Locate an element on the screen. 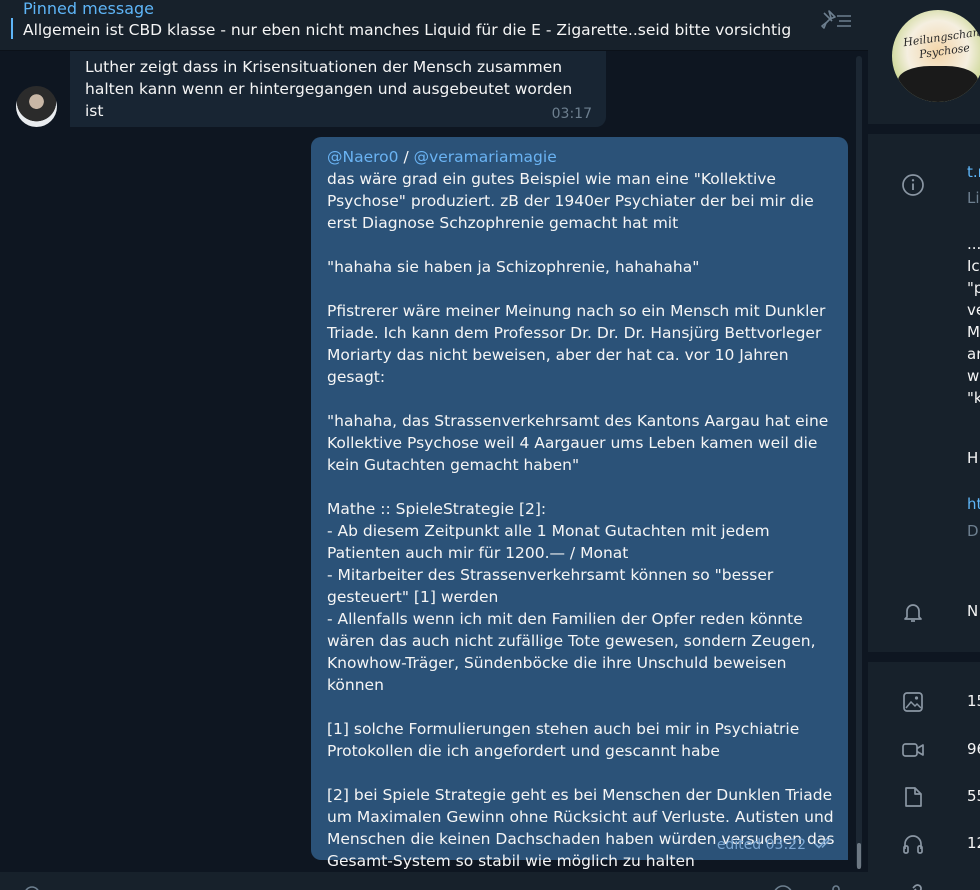  avatar-silhouette is located at coordinates (938, 84).